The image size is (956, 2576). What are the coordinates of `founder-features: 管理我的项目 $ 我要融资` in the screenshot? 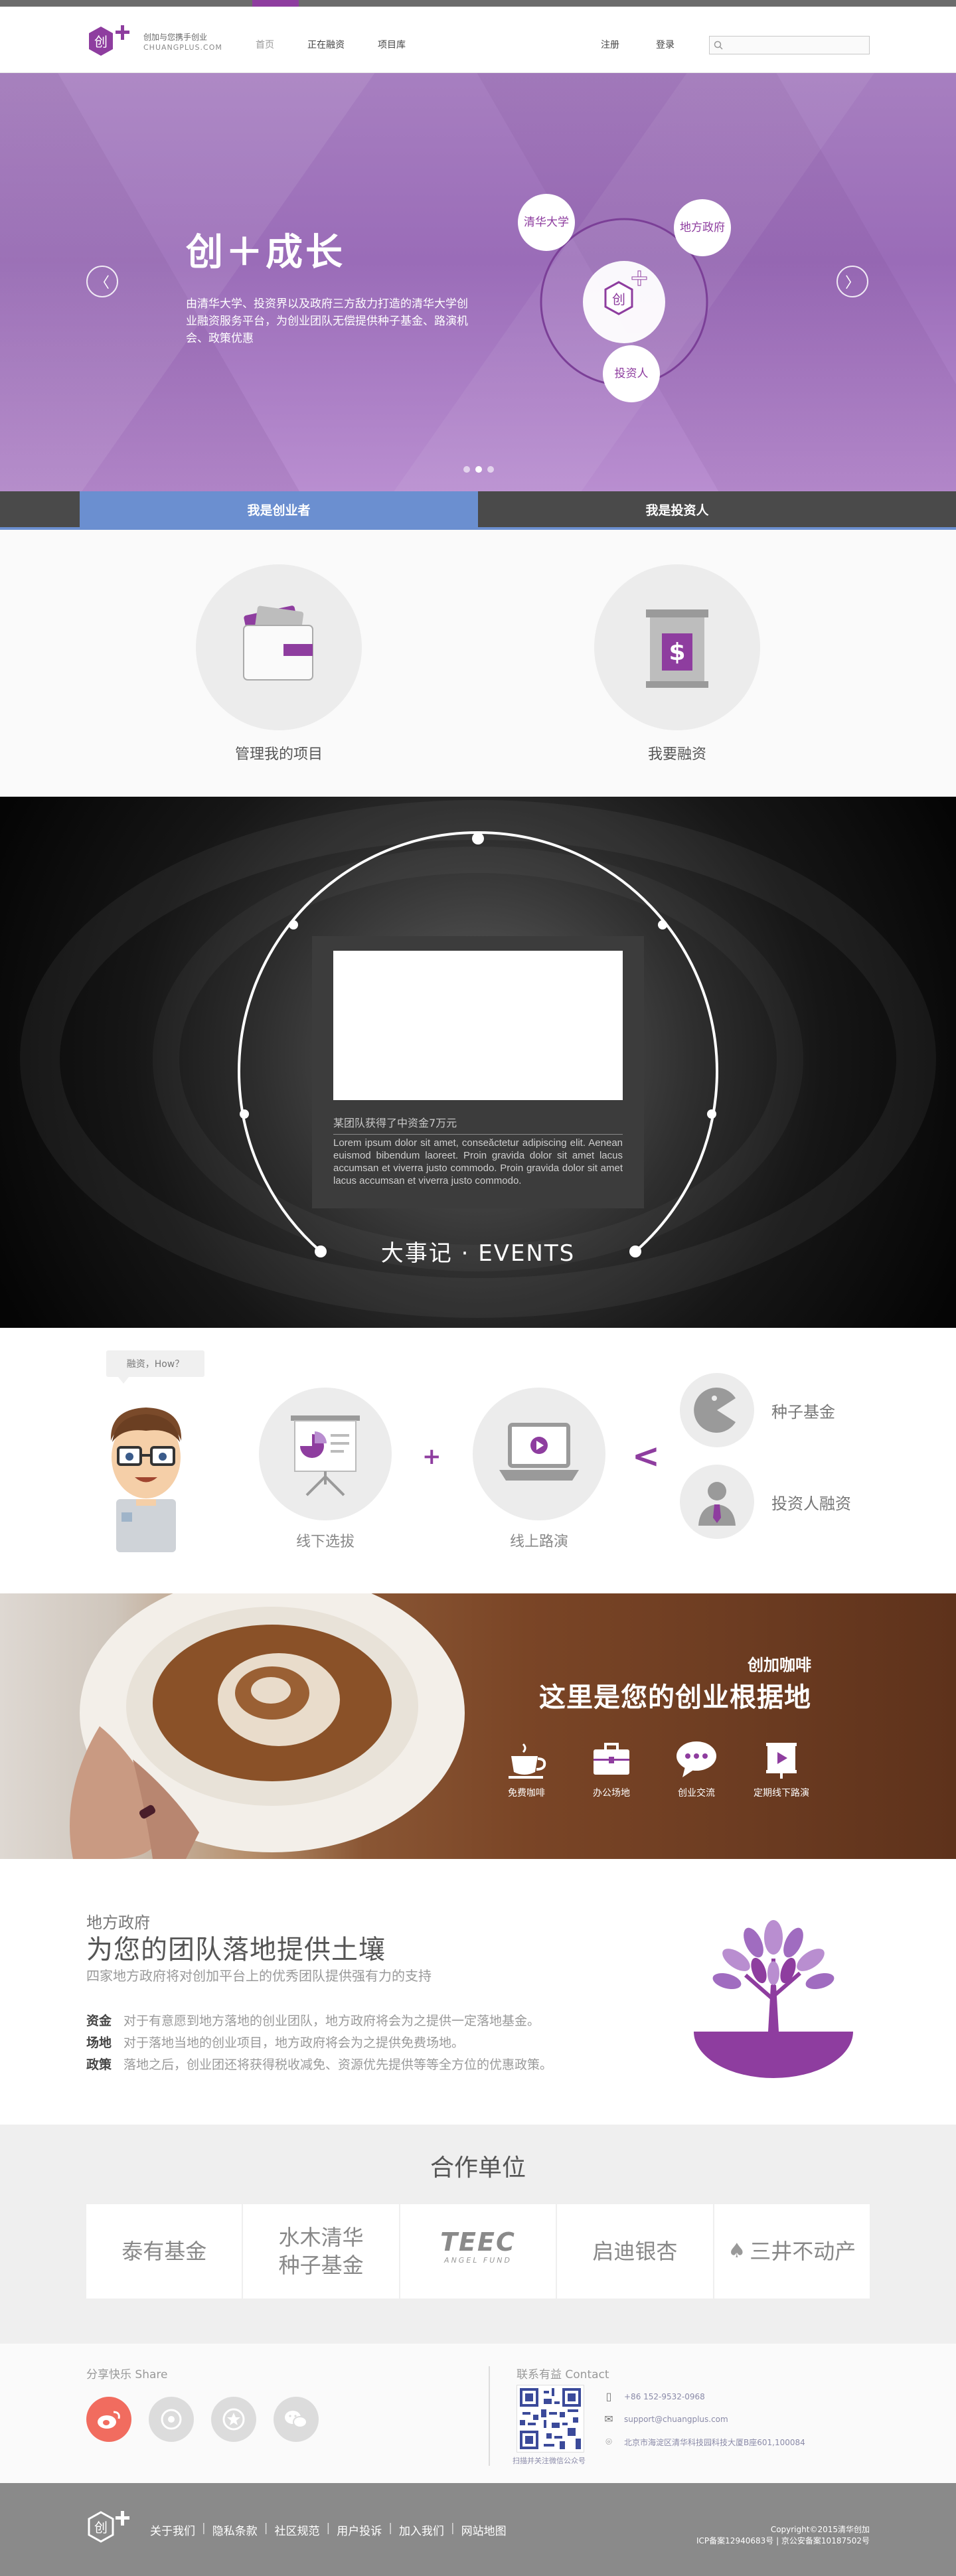 It's located at (478, 663).